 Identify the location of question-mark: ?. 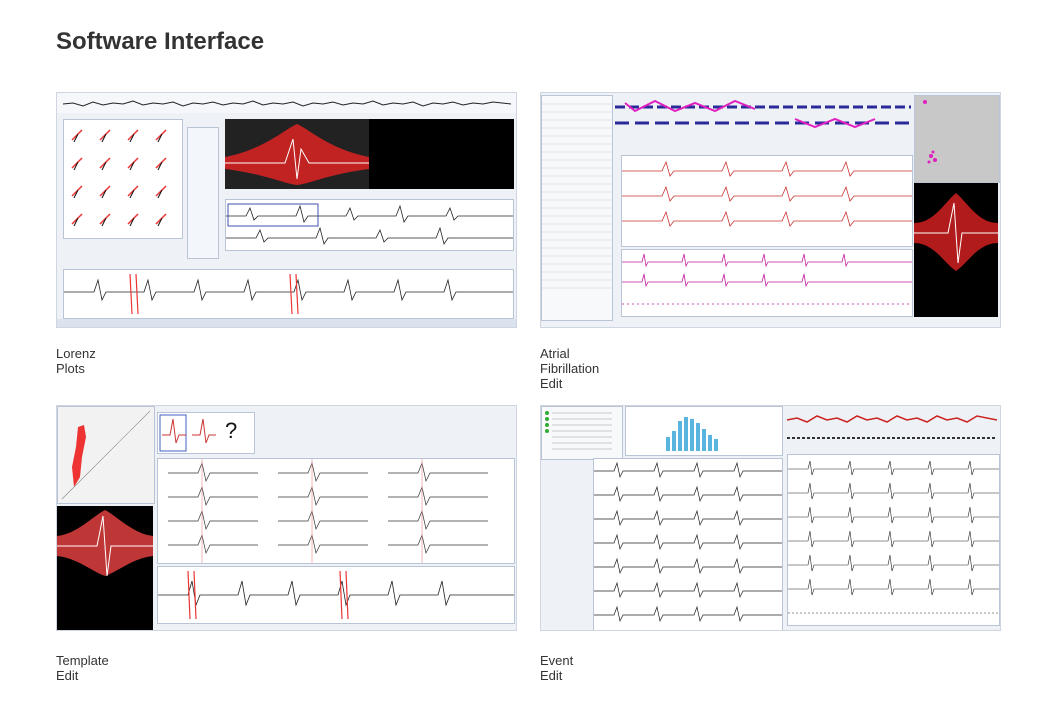
(231, 430).